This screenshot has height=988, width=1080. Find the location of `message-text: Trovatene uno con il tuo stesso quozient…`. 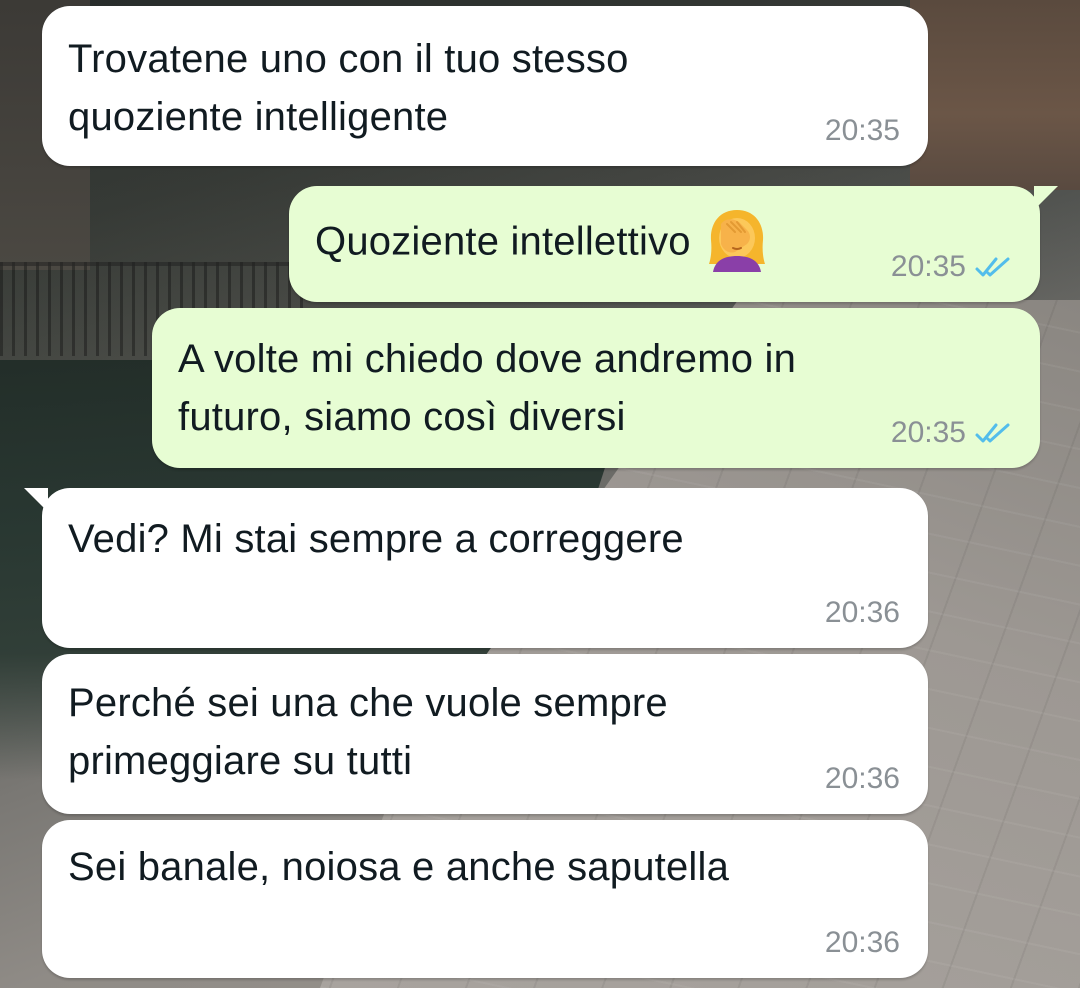

message-text: Trovatene uno con il tuo stesso quozient… is located at coordinates (348, 88).